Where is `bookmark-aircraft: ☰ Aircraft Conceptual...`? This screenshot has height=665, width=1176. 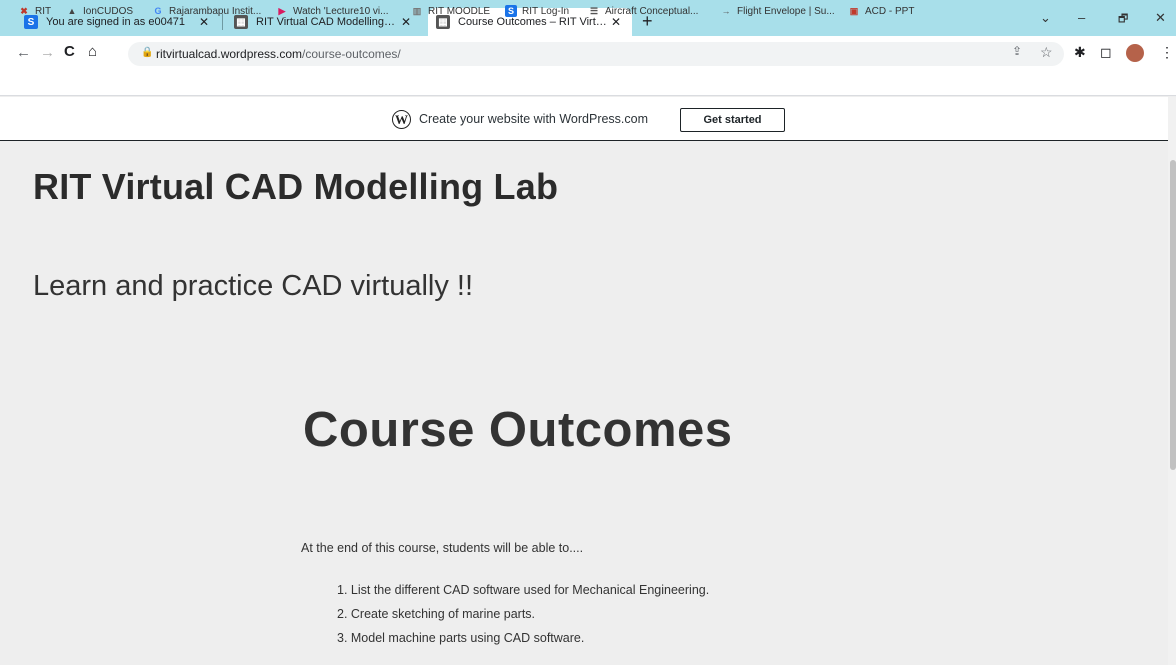 bookmark-aircraft: ☰ Aircraft Conceptual... is located at coordinates (643, 11).